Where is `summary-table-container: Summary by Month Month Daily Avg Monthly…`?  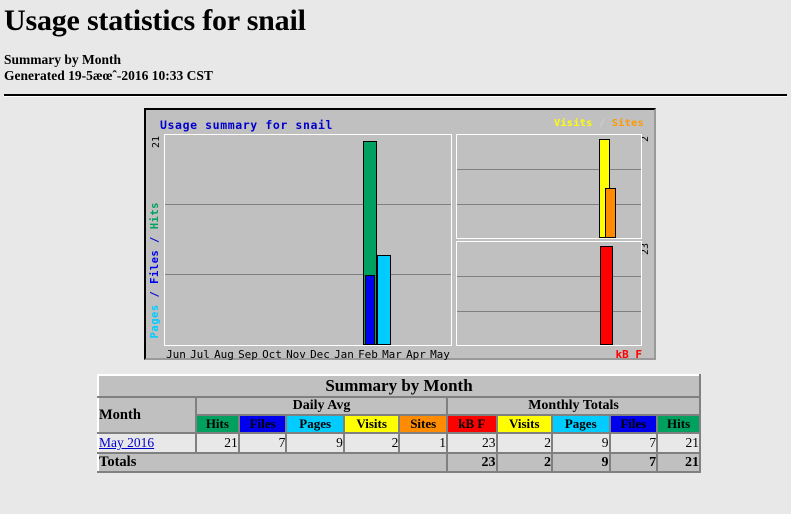 summary-table-container: Summary by Month Month Daily Avg Monthly… is located at coordinates (398, 423).